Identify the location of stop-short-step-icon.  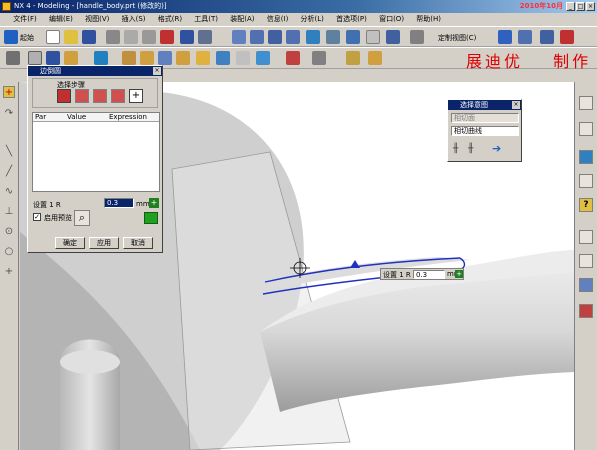
(118, 96).